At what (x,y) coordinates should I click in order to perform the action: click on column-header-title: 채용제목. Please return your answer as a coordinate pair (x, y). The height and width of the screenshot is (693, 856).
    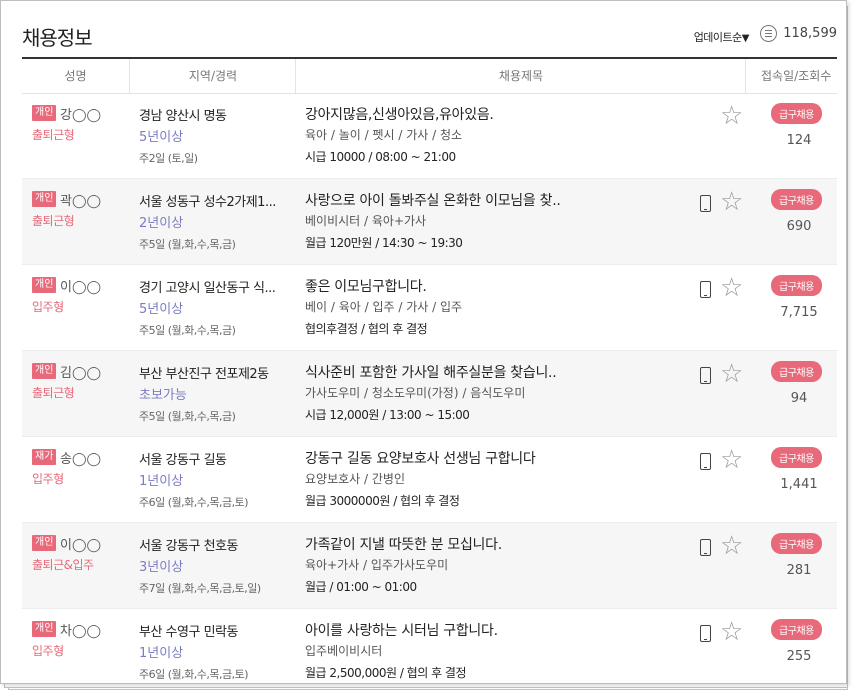
    Looking at the image, I should click on (520, 76).